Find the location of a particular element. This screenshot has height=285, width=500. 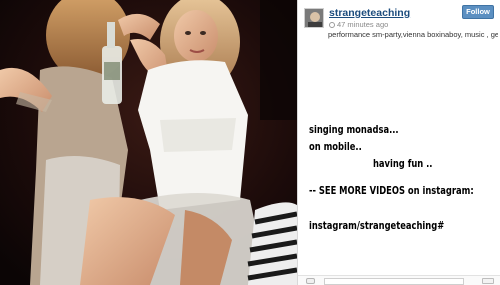

overlay-line-5: instagram/strangeteaching# is located at coordinates (376, 227).